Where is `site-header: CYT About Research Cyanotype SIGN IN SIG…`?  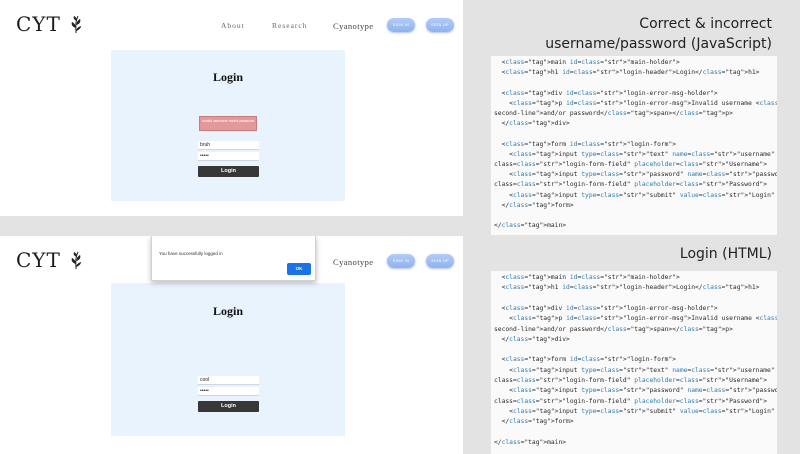 site-header: CYT About Research Cyanotype SIGN IN SIG… is located at coordinates (231, 23).